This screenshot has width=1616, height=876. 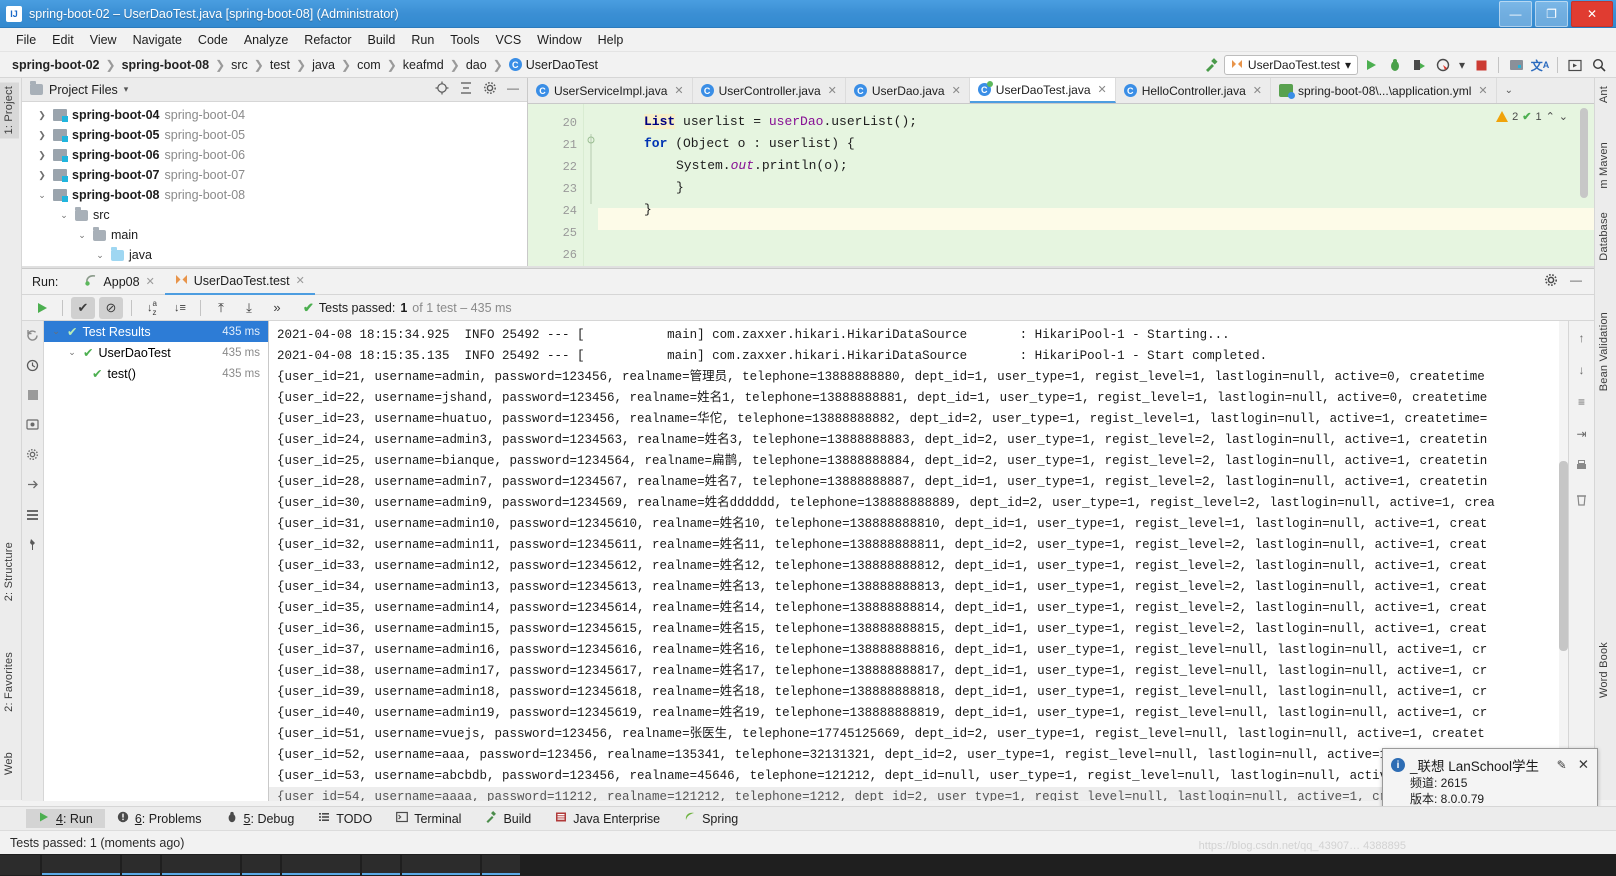 What do you see at coordinates (280, 65) in the screenshot?
I see `breadcrumb-test: test` at bounding box center [280, 65].